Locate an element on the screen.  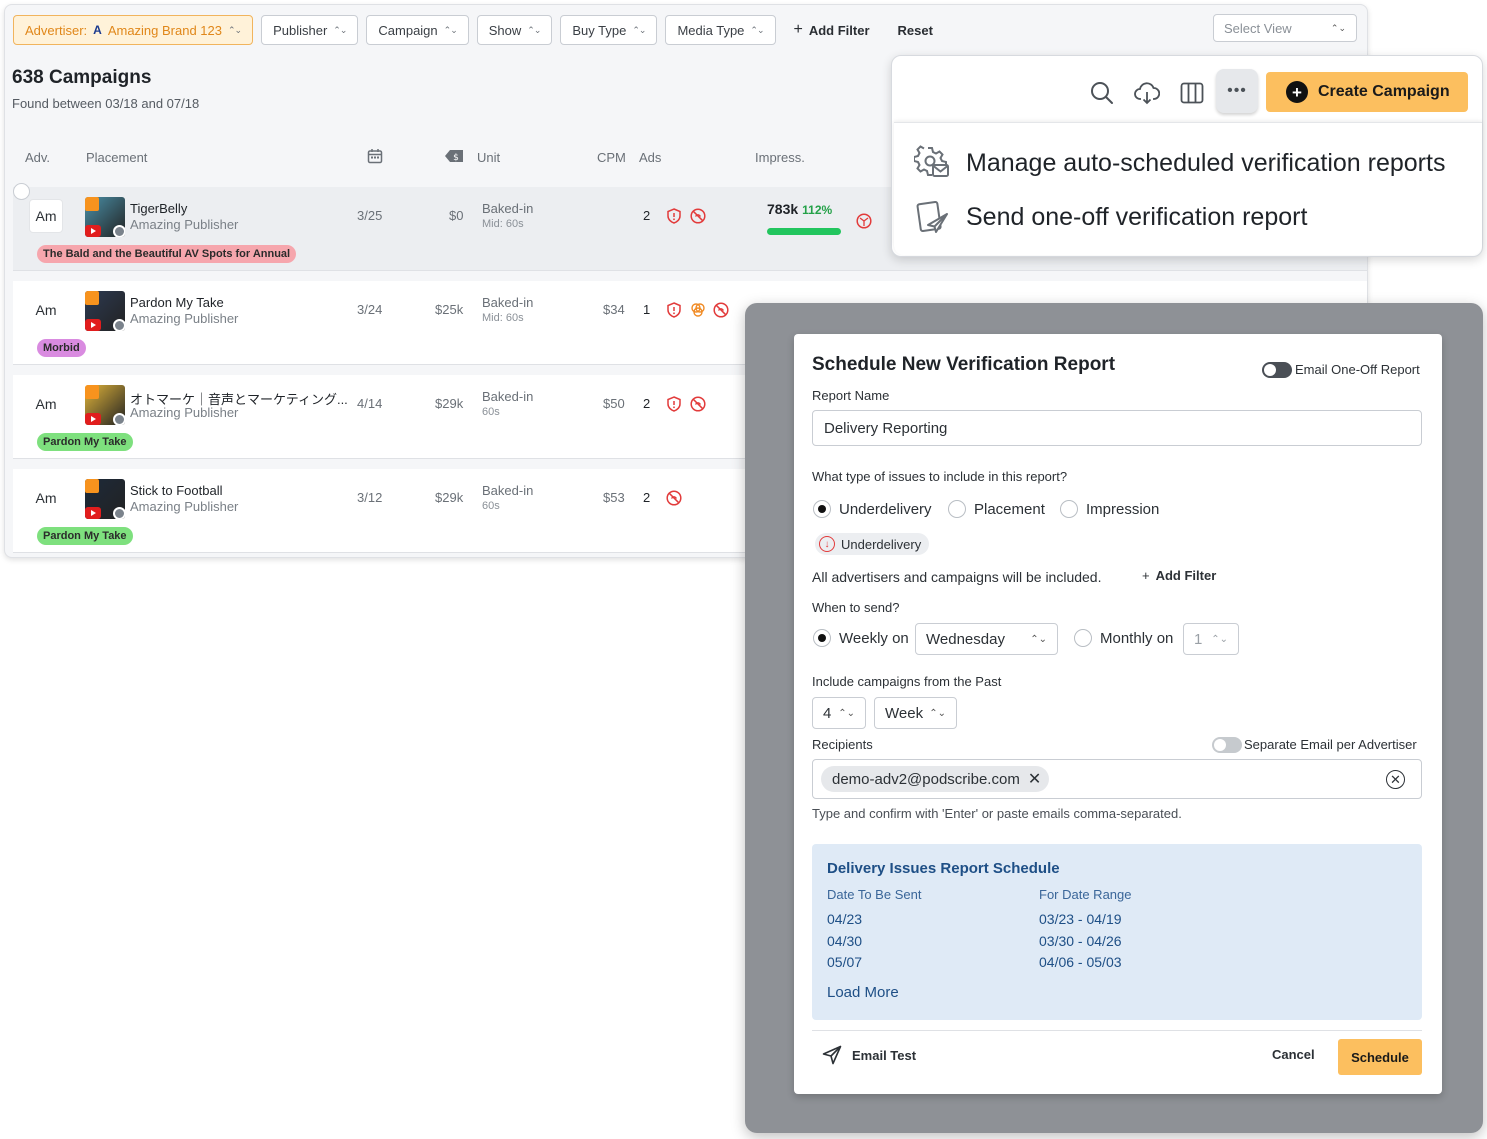
arrow-down-circle-icon: ↓ is located at coordinates (827, 544).